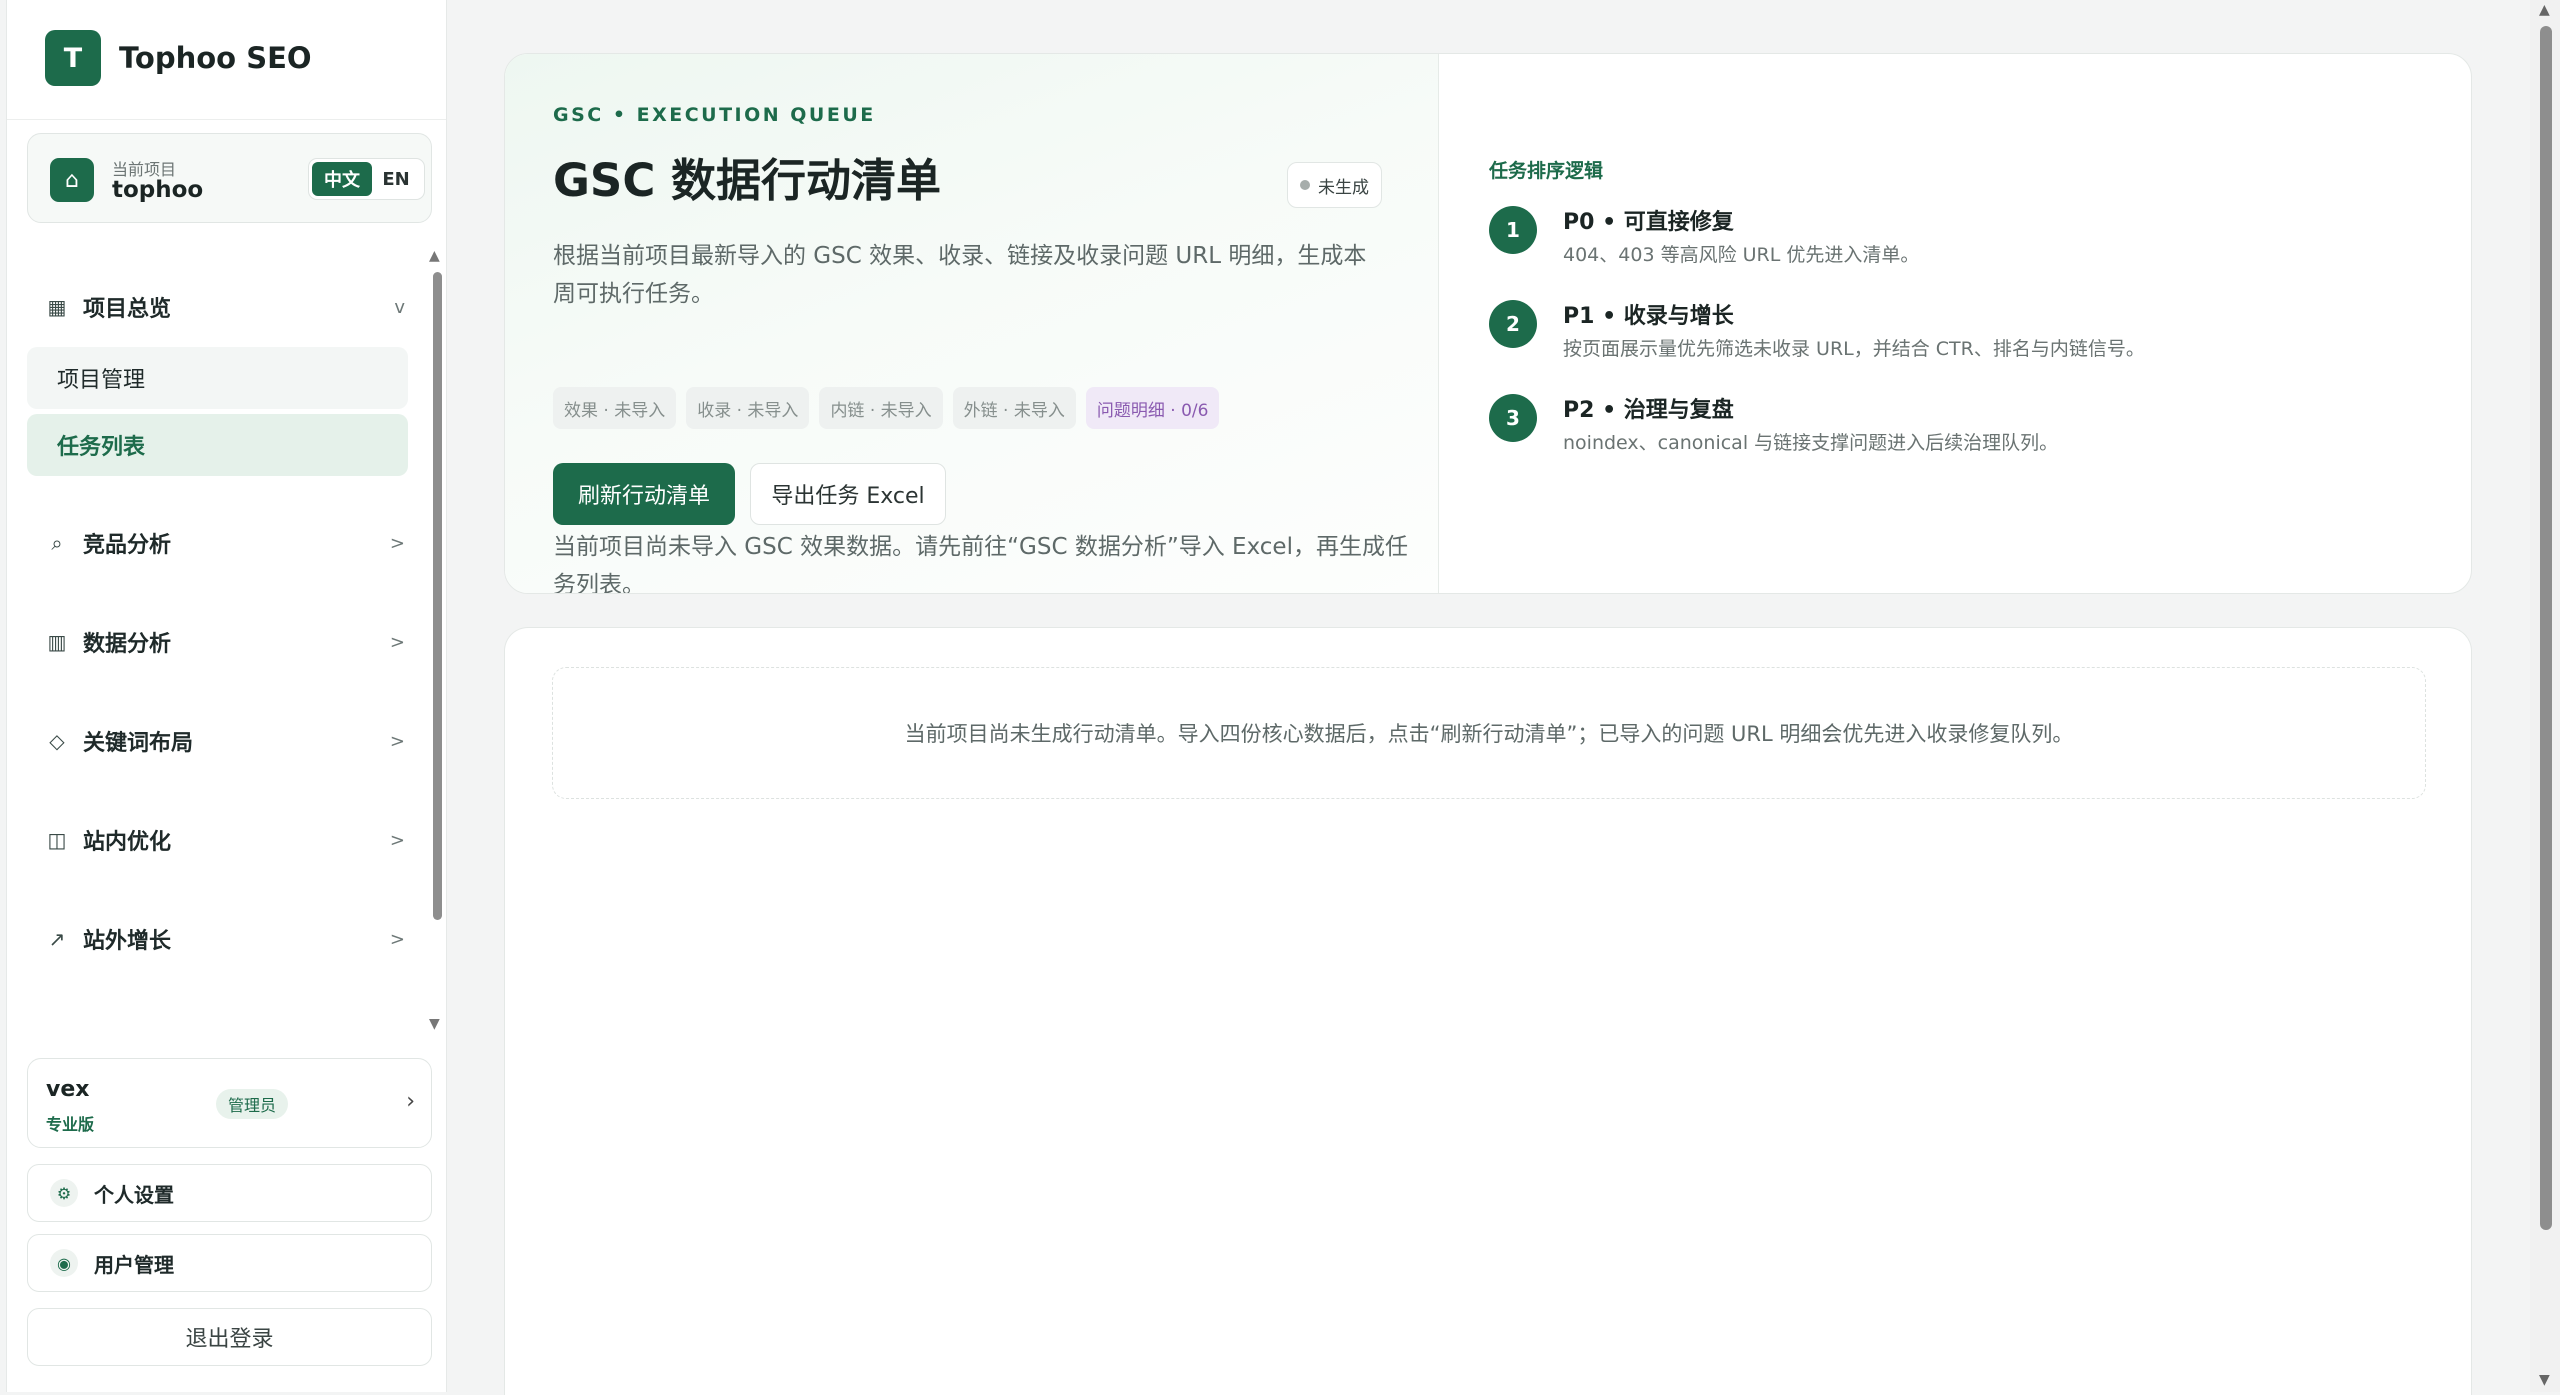 This screenshot has height=1395, width=2560. Describe the element at coordinates (1513, 230) in the screenshot. I see `step-number: 1` at that location.